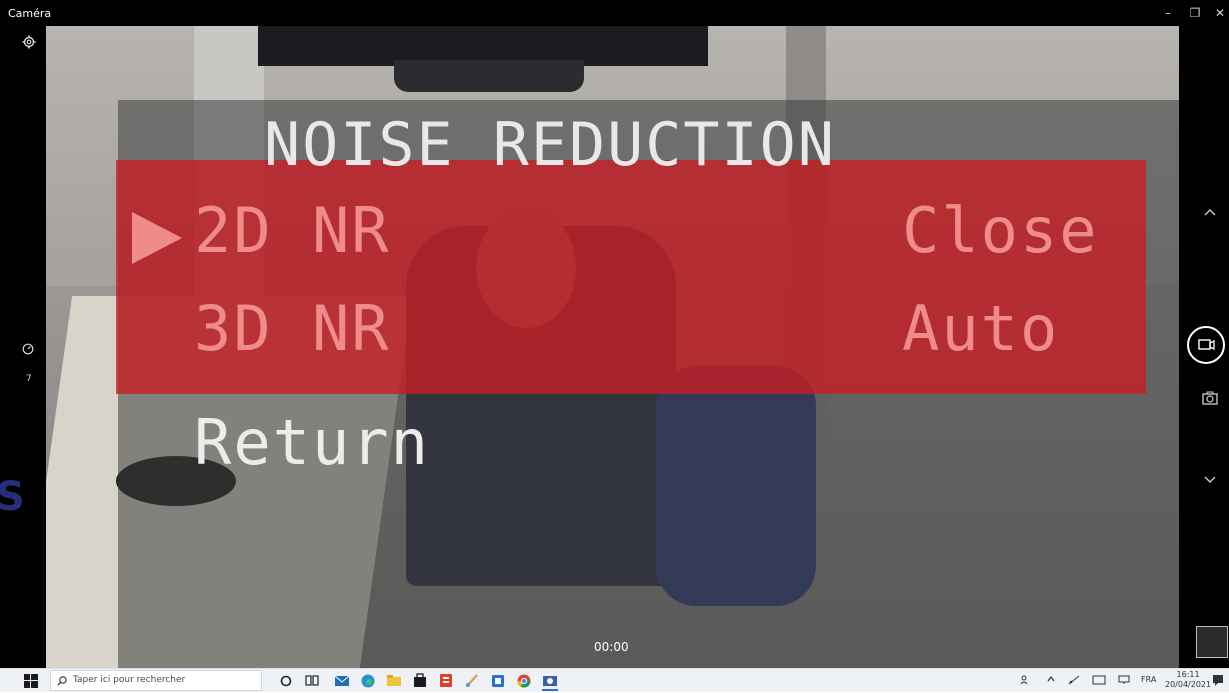 The width and height of the screenshot is (1229, 693). Describe the element at coordinates (30, 13) in the screenshot. I see `app-title: Caméra` at that location.